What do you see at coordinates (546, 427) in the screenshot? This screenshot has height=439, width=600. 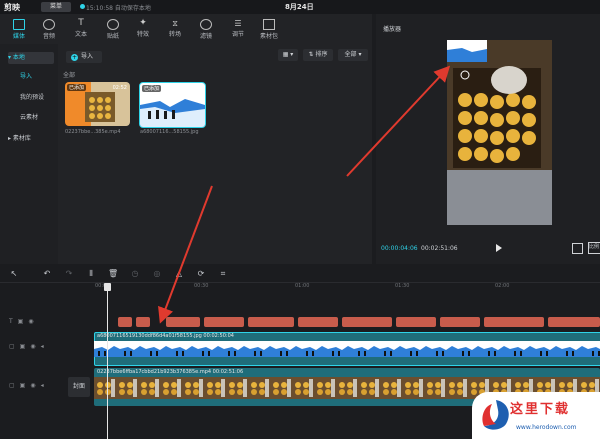 I see `watermark-url: www.herodown.com` at bounding box center [546, 427].